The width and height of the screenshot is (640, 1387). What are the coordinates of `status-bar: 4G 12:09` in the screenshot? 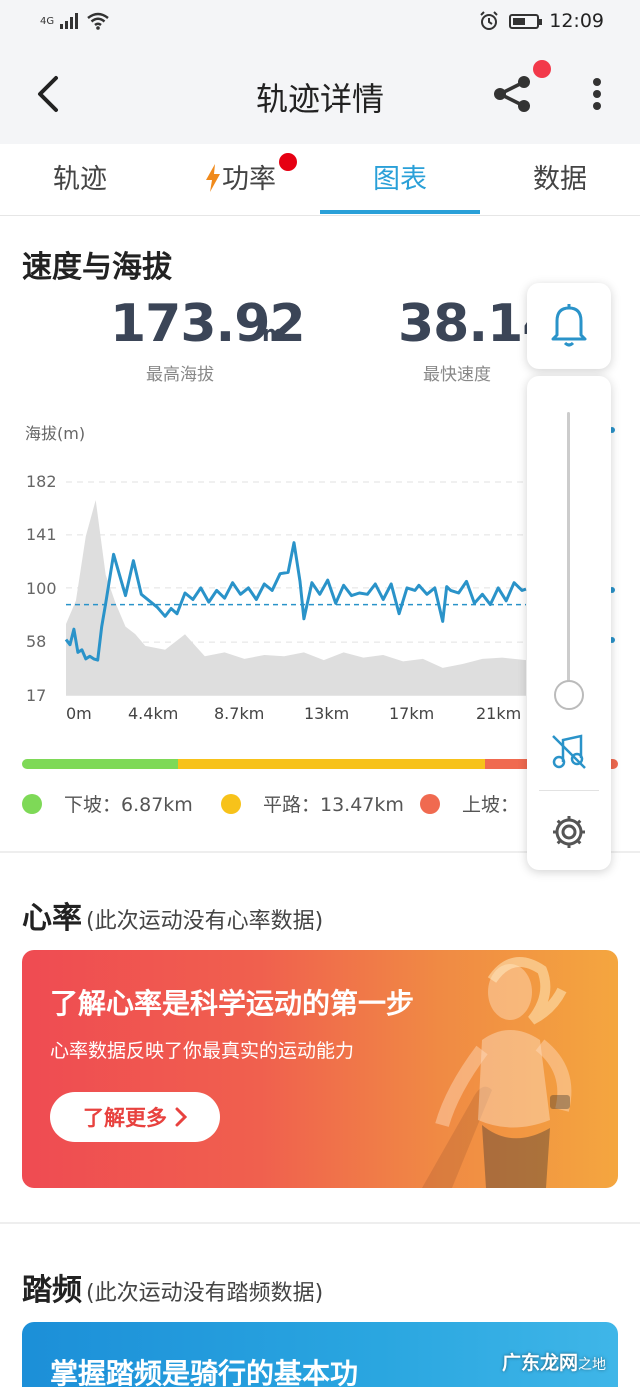 It's located at (320, 22).